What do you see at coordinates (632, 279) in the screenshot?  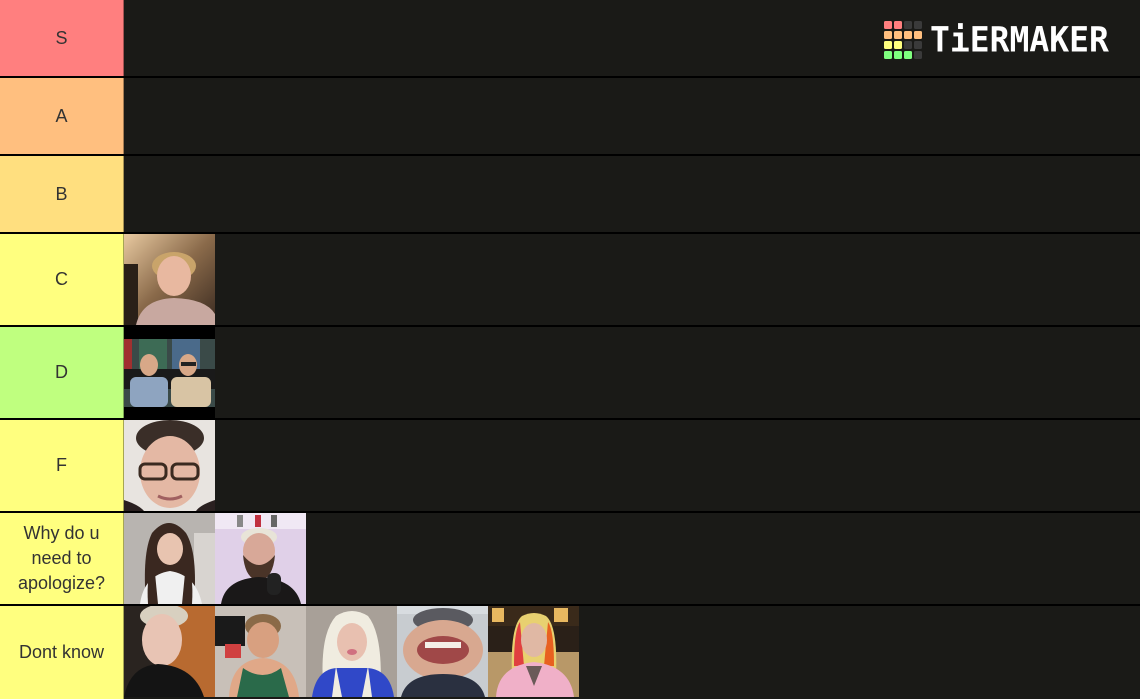 I see `tier-items-c` at bounding box center [632, 279].